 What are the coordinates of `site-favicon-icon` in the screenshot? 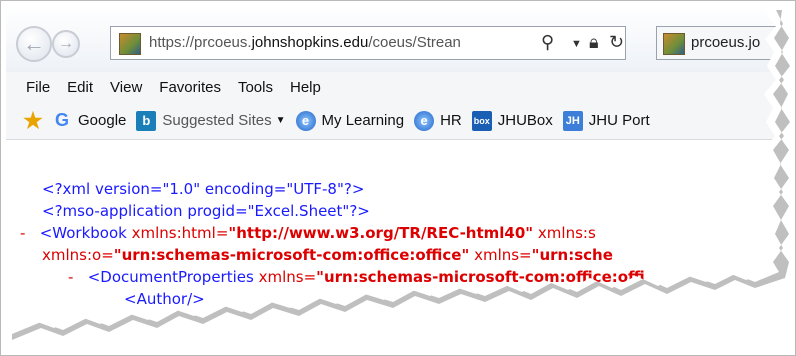 It's located at (130, 44).